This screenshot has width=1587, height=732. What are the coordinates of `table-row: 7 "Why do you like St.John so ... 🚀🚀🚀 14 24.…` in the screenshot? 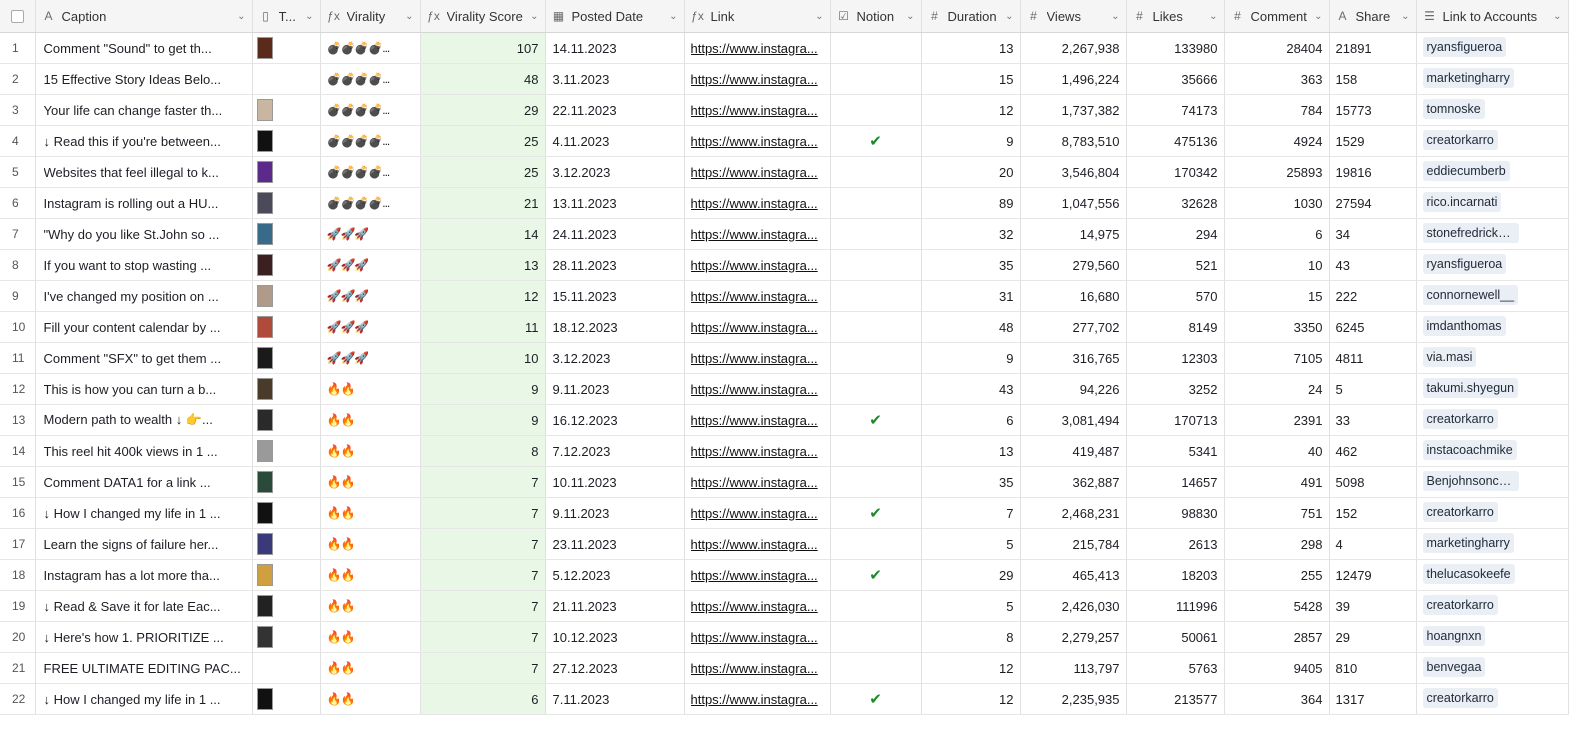 It's located at (784, 234).